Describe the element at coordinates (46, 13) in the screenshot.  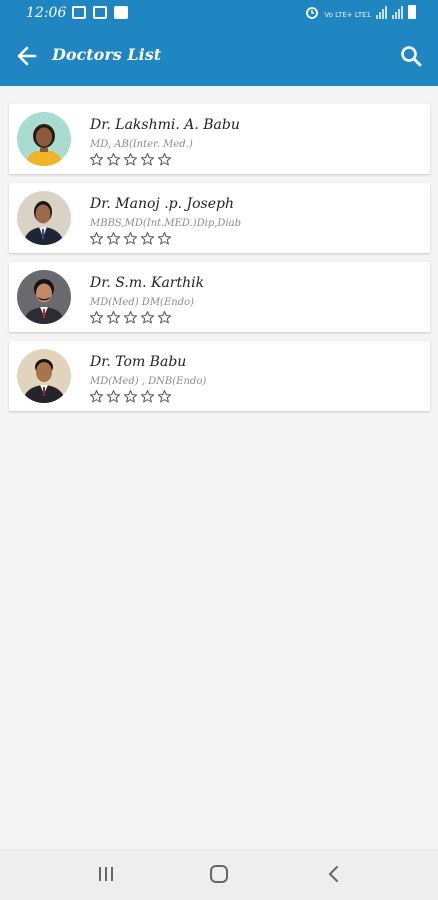
I see `status-time: 12:06` at that location.